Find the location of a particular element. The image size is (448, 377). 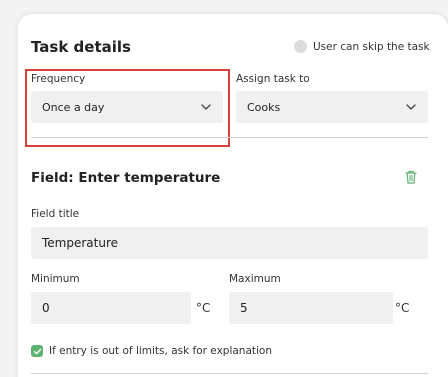

checkmark-icon is located at coordinates (37, 351).